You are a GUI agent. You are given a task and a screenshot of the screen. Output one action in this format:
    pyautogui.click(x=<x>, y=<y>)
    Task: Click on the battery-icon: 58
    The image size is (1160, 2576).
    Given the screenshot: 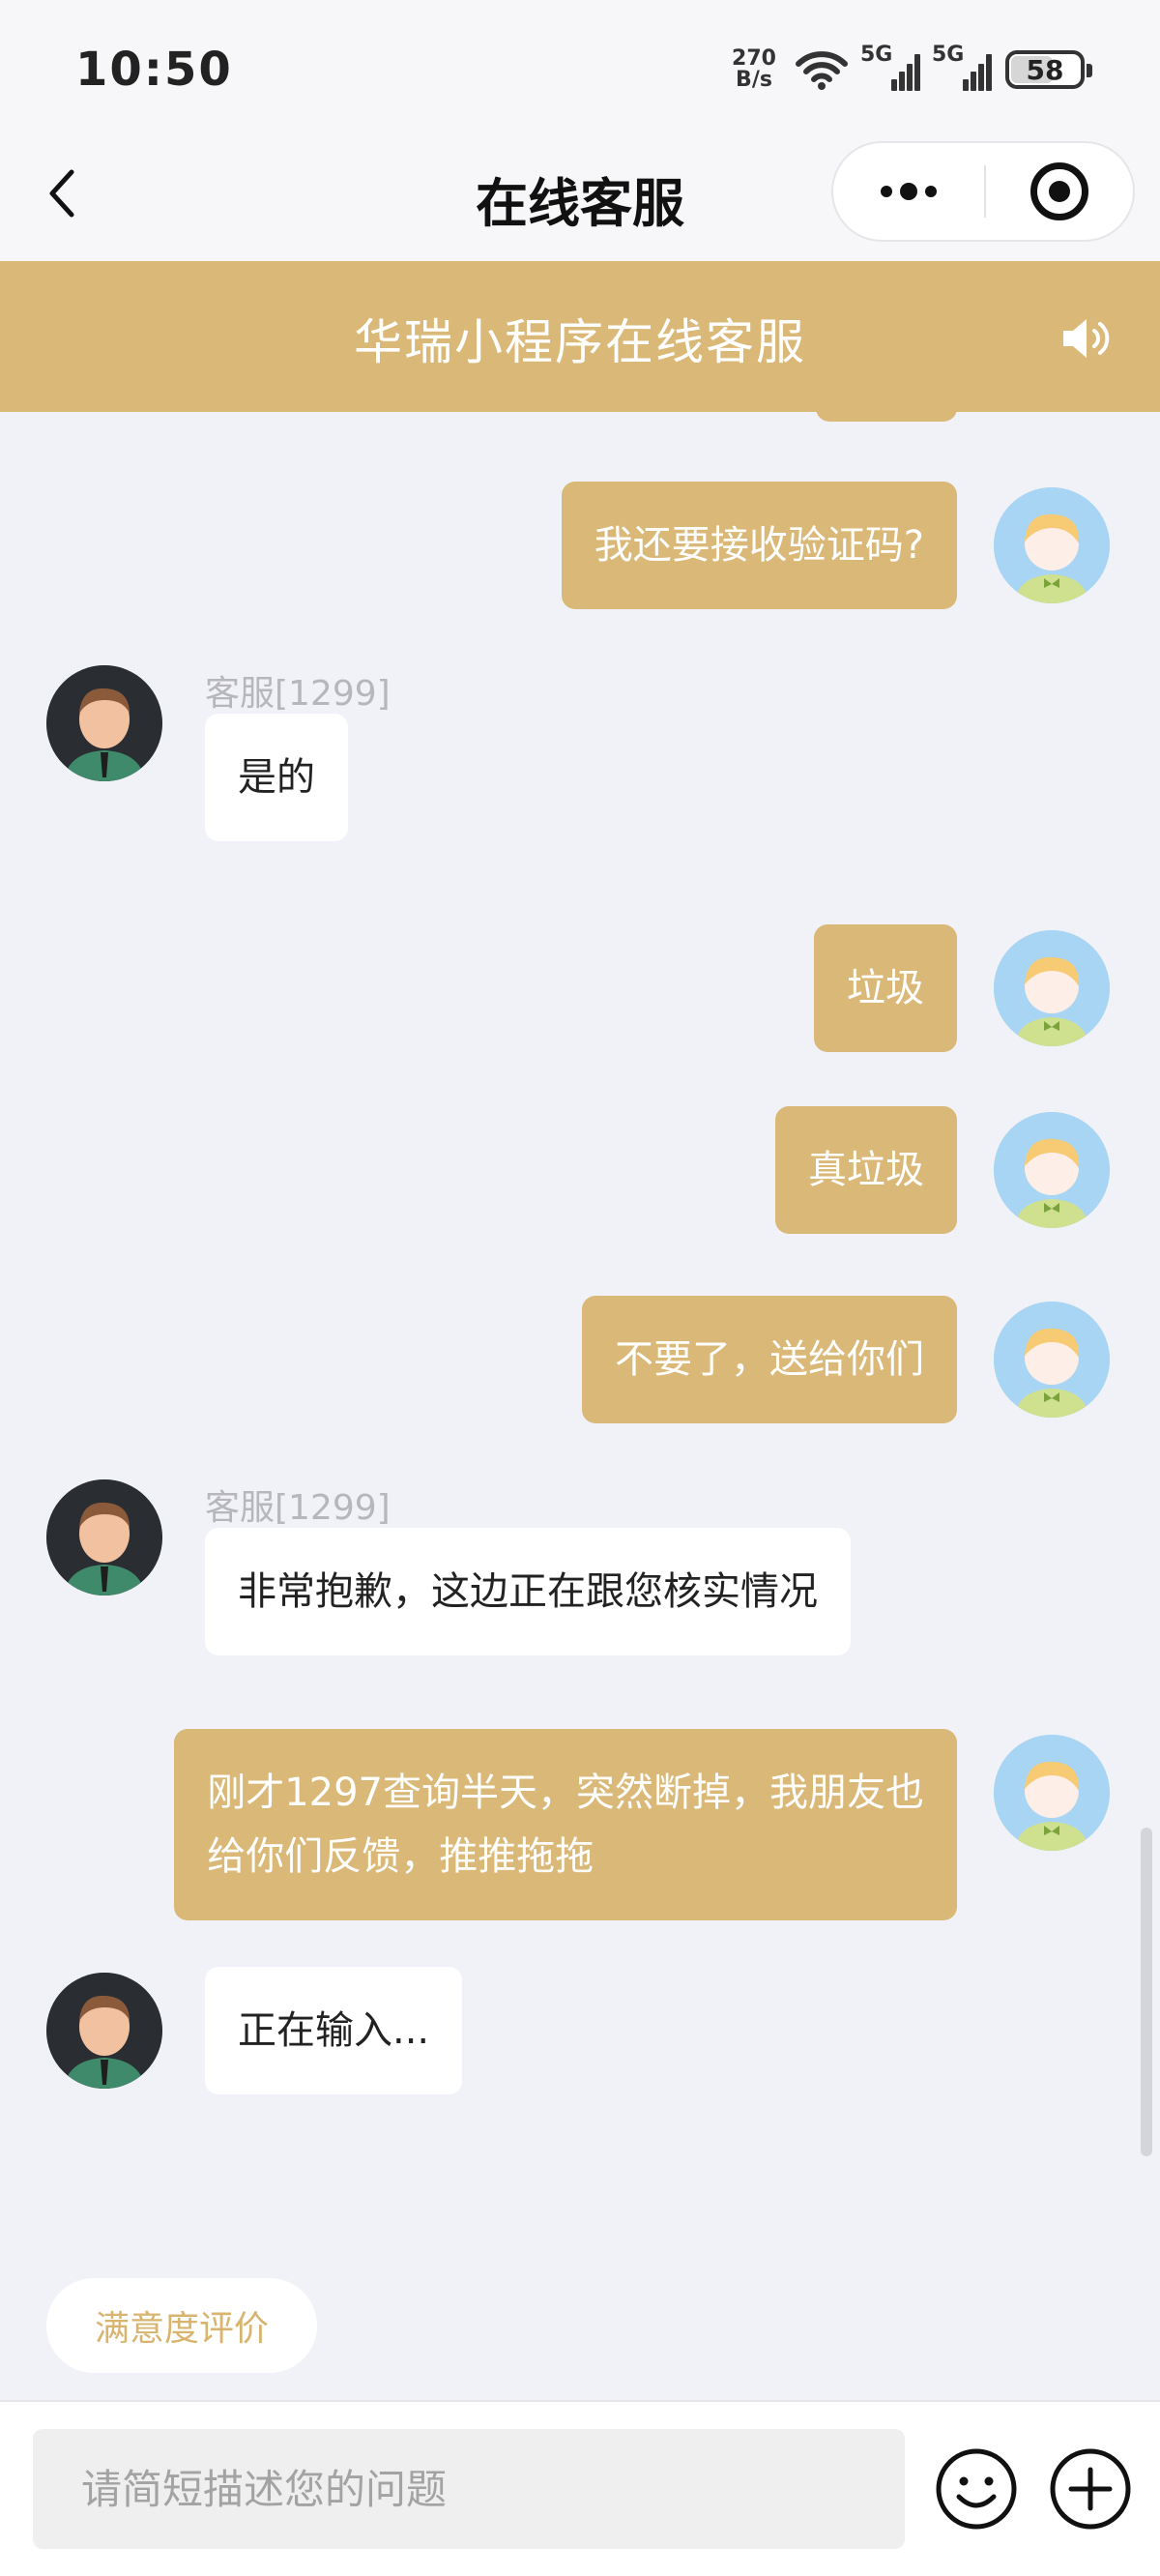 What is the action you would take?
    pyautogui.click(x=1049, y=69)
    